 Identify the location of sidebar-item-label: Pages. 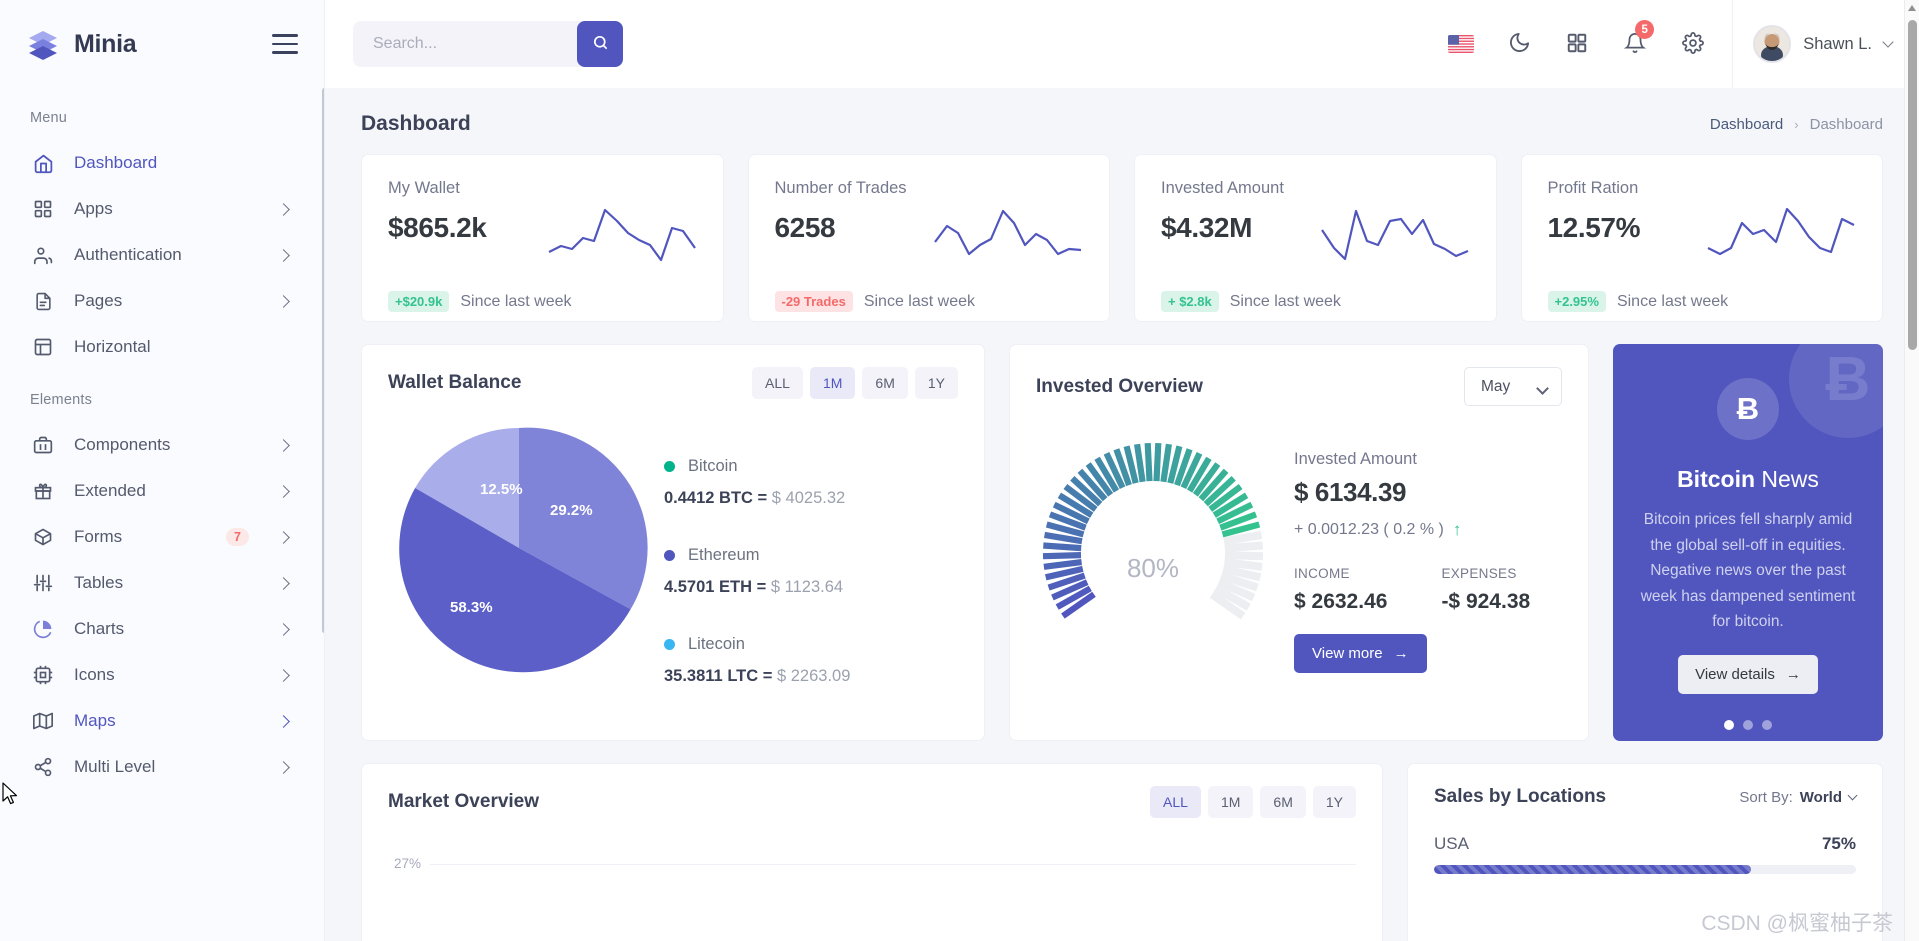
(98, 300).